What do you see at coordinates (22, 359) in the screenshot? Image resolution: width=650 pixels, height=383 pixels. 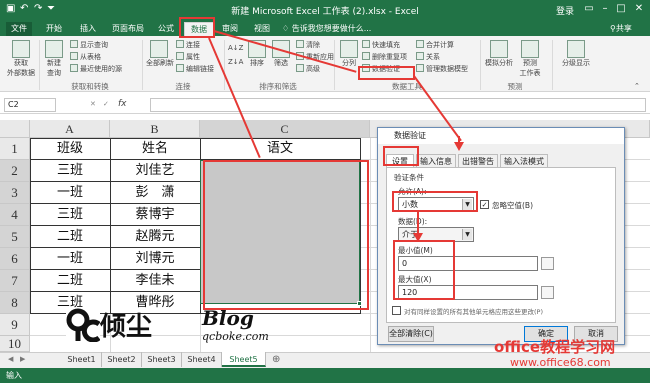 I see `scroll-right-icon: ▶` at bounding box center [22, 359].